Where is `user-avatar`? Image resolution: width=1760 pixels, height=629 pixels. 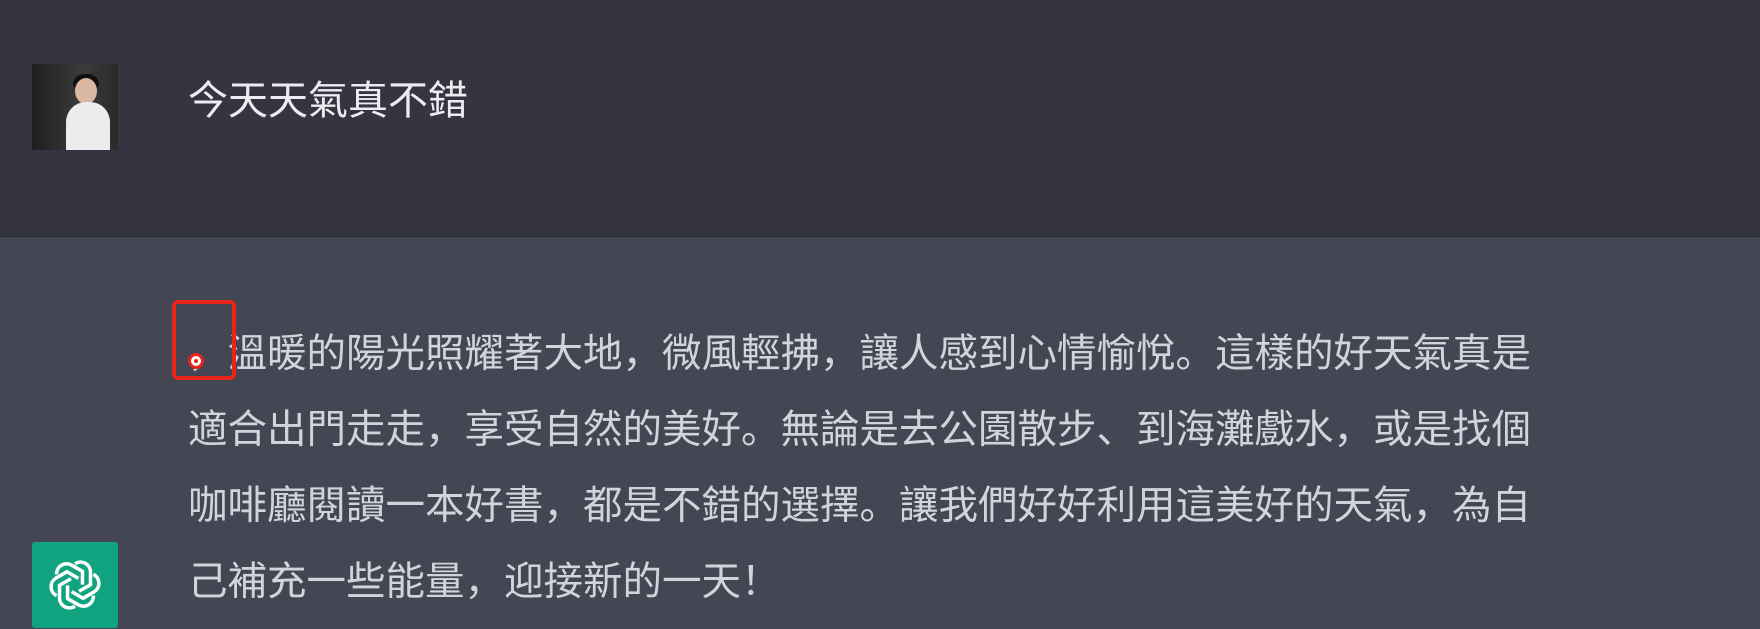
user-avatar is located at coordinates (75, 107).